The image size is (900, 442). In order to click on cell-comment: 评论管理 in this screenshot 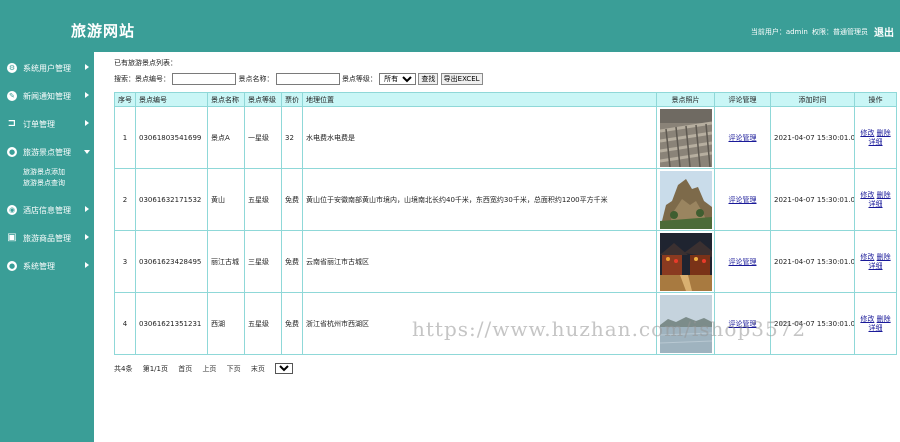, I will do `click(742, 261)`.